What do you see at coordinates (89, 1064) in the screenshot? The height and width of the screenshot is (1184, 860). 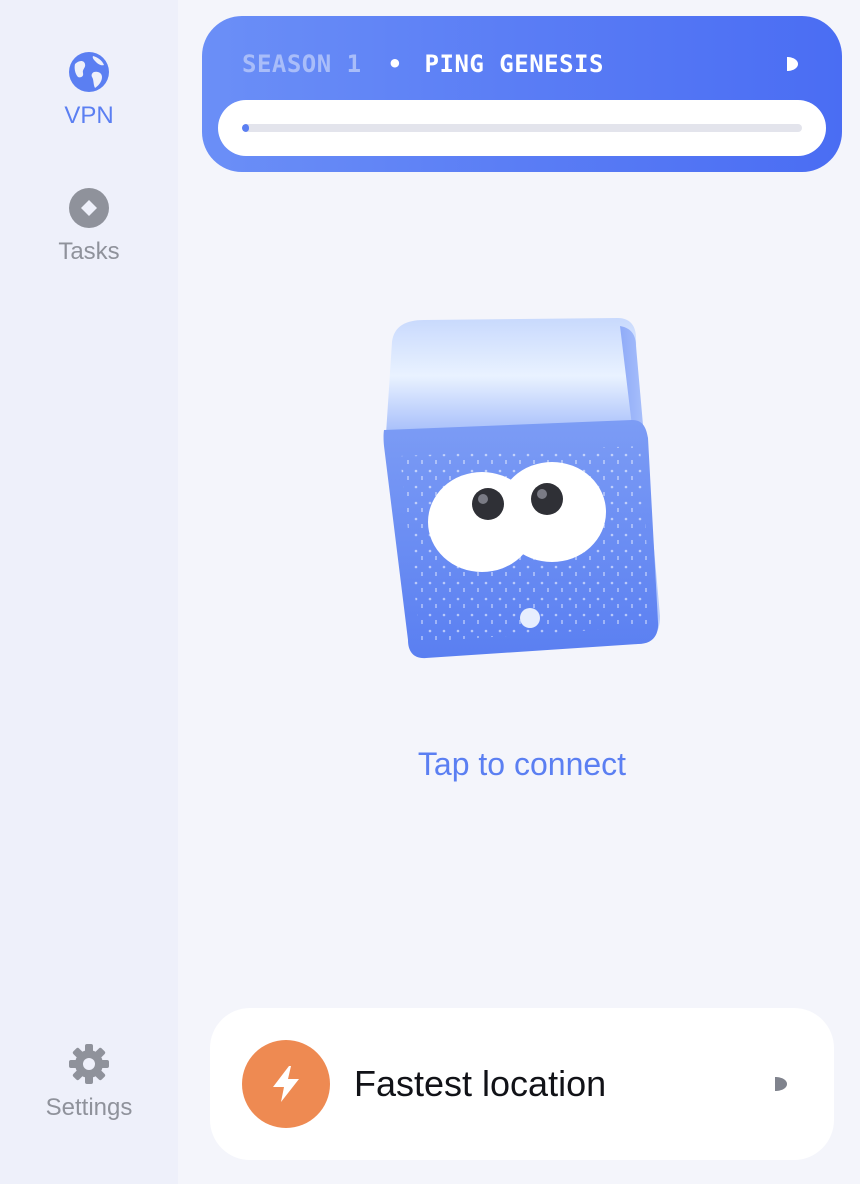 I see `gear-icon` at bounding box center [89, 1064].